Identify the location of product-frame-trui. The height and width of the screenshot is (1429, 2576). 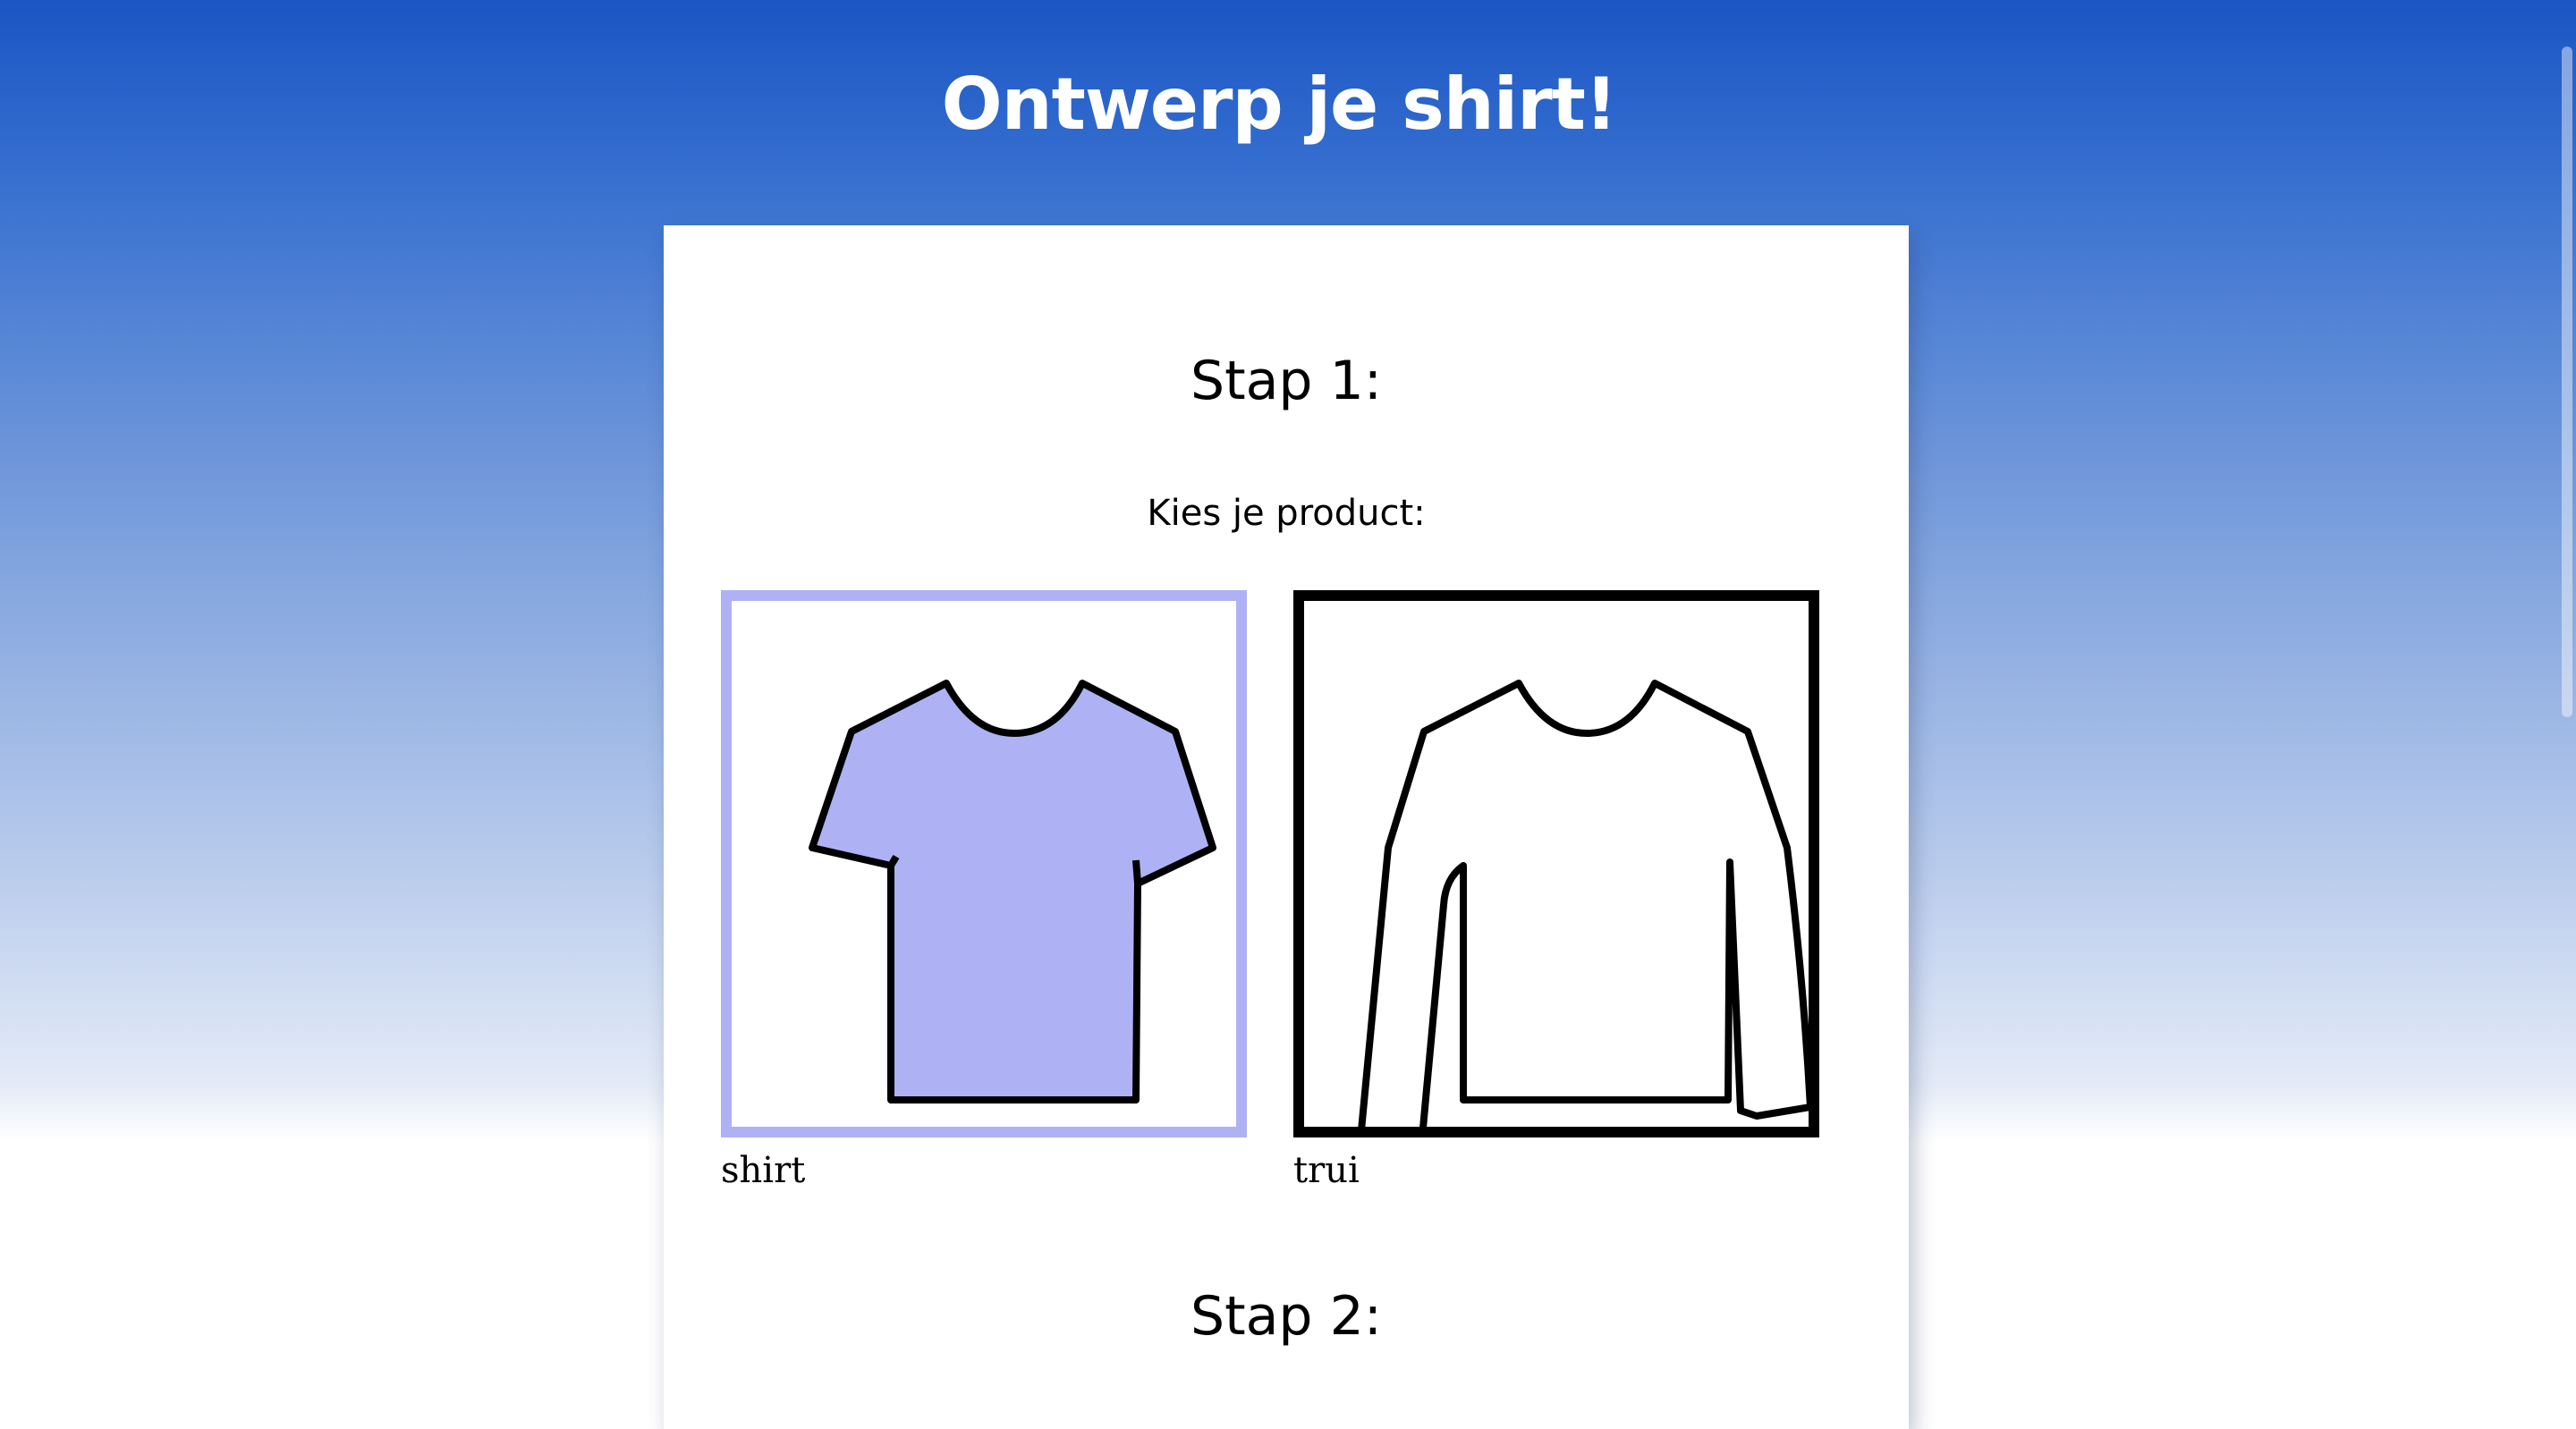
(1556, 863).